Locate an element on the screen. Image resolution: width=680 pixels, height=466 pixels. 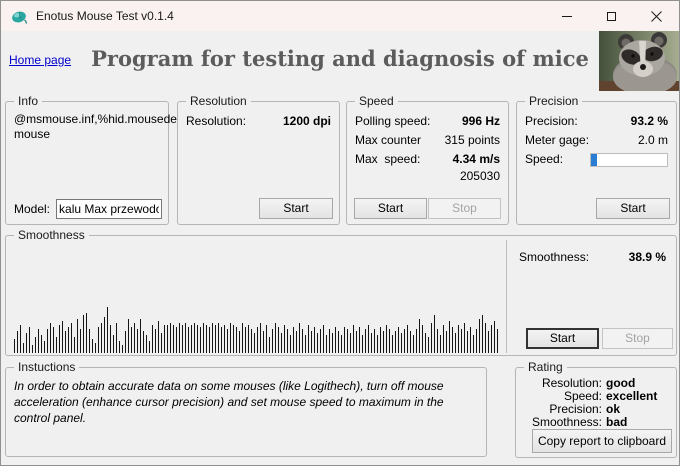
close-icon is located at coordinates (656, 16).